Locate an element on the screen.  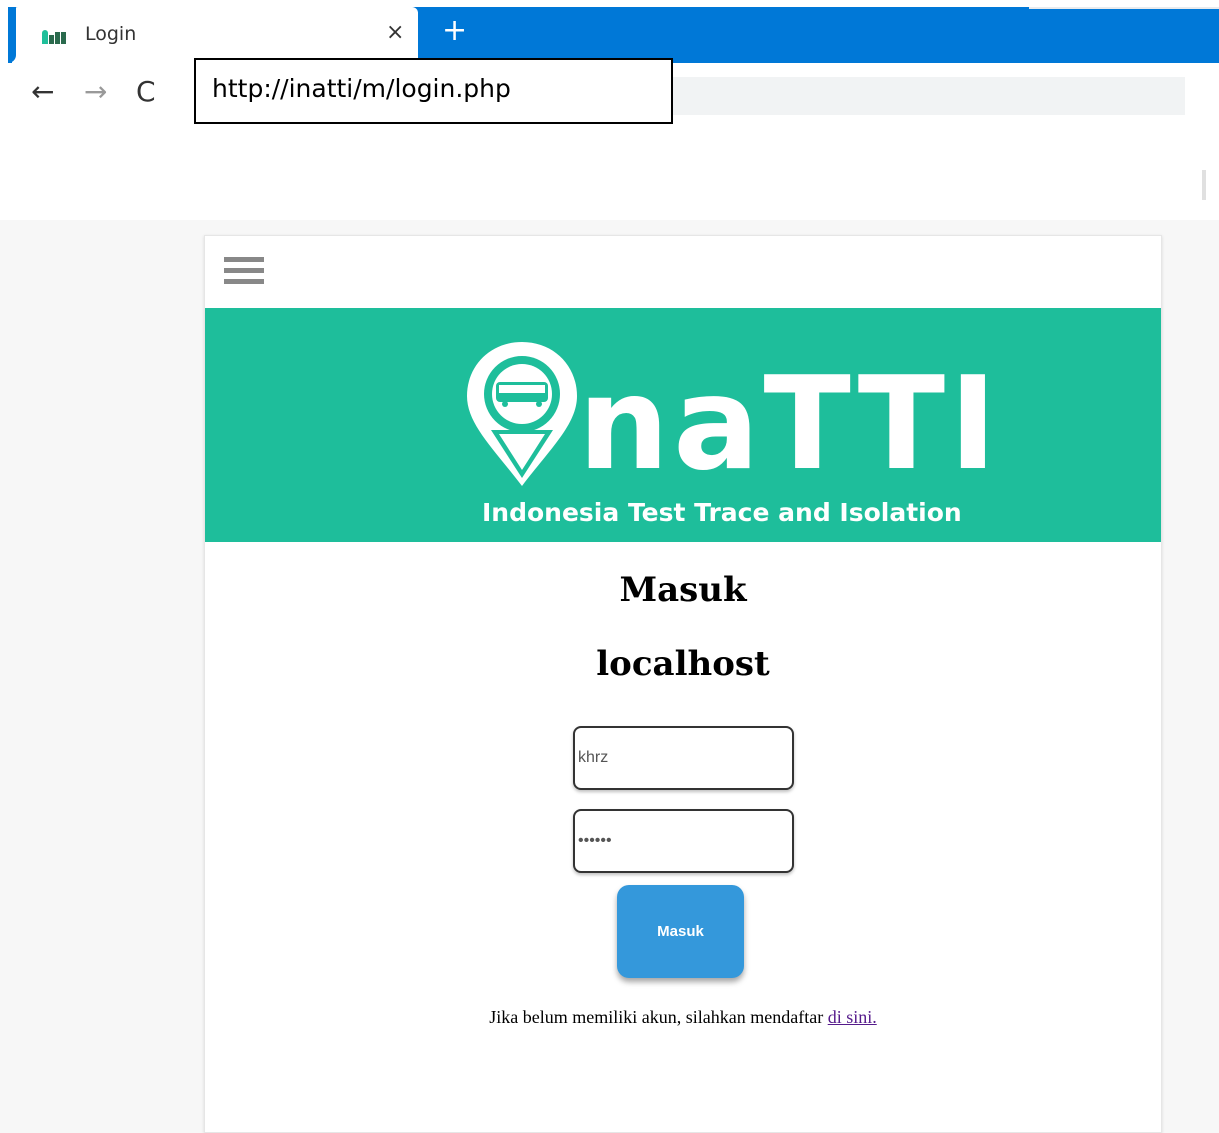
login-button: Masuk is located at coordinates (680, 931).